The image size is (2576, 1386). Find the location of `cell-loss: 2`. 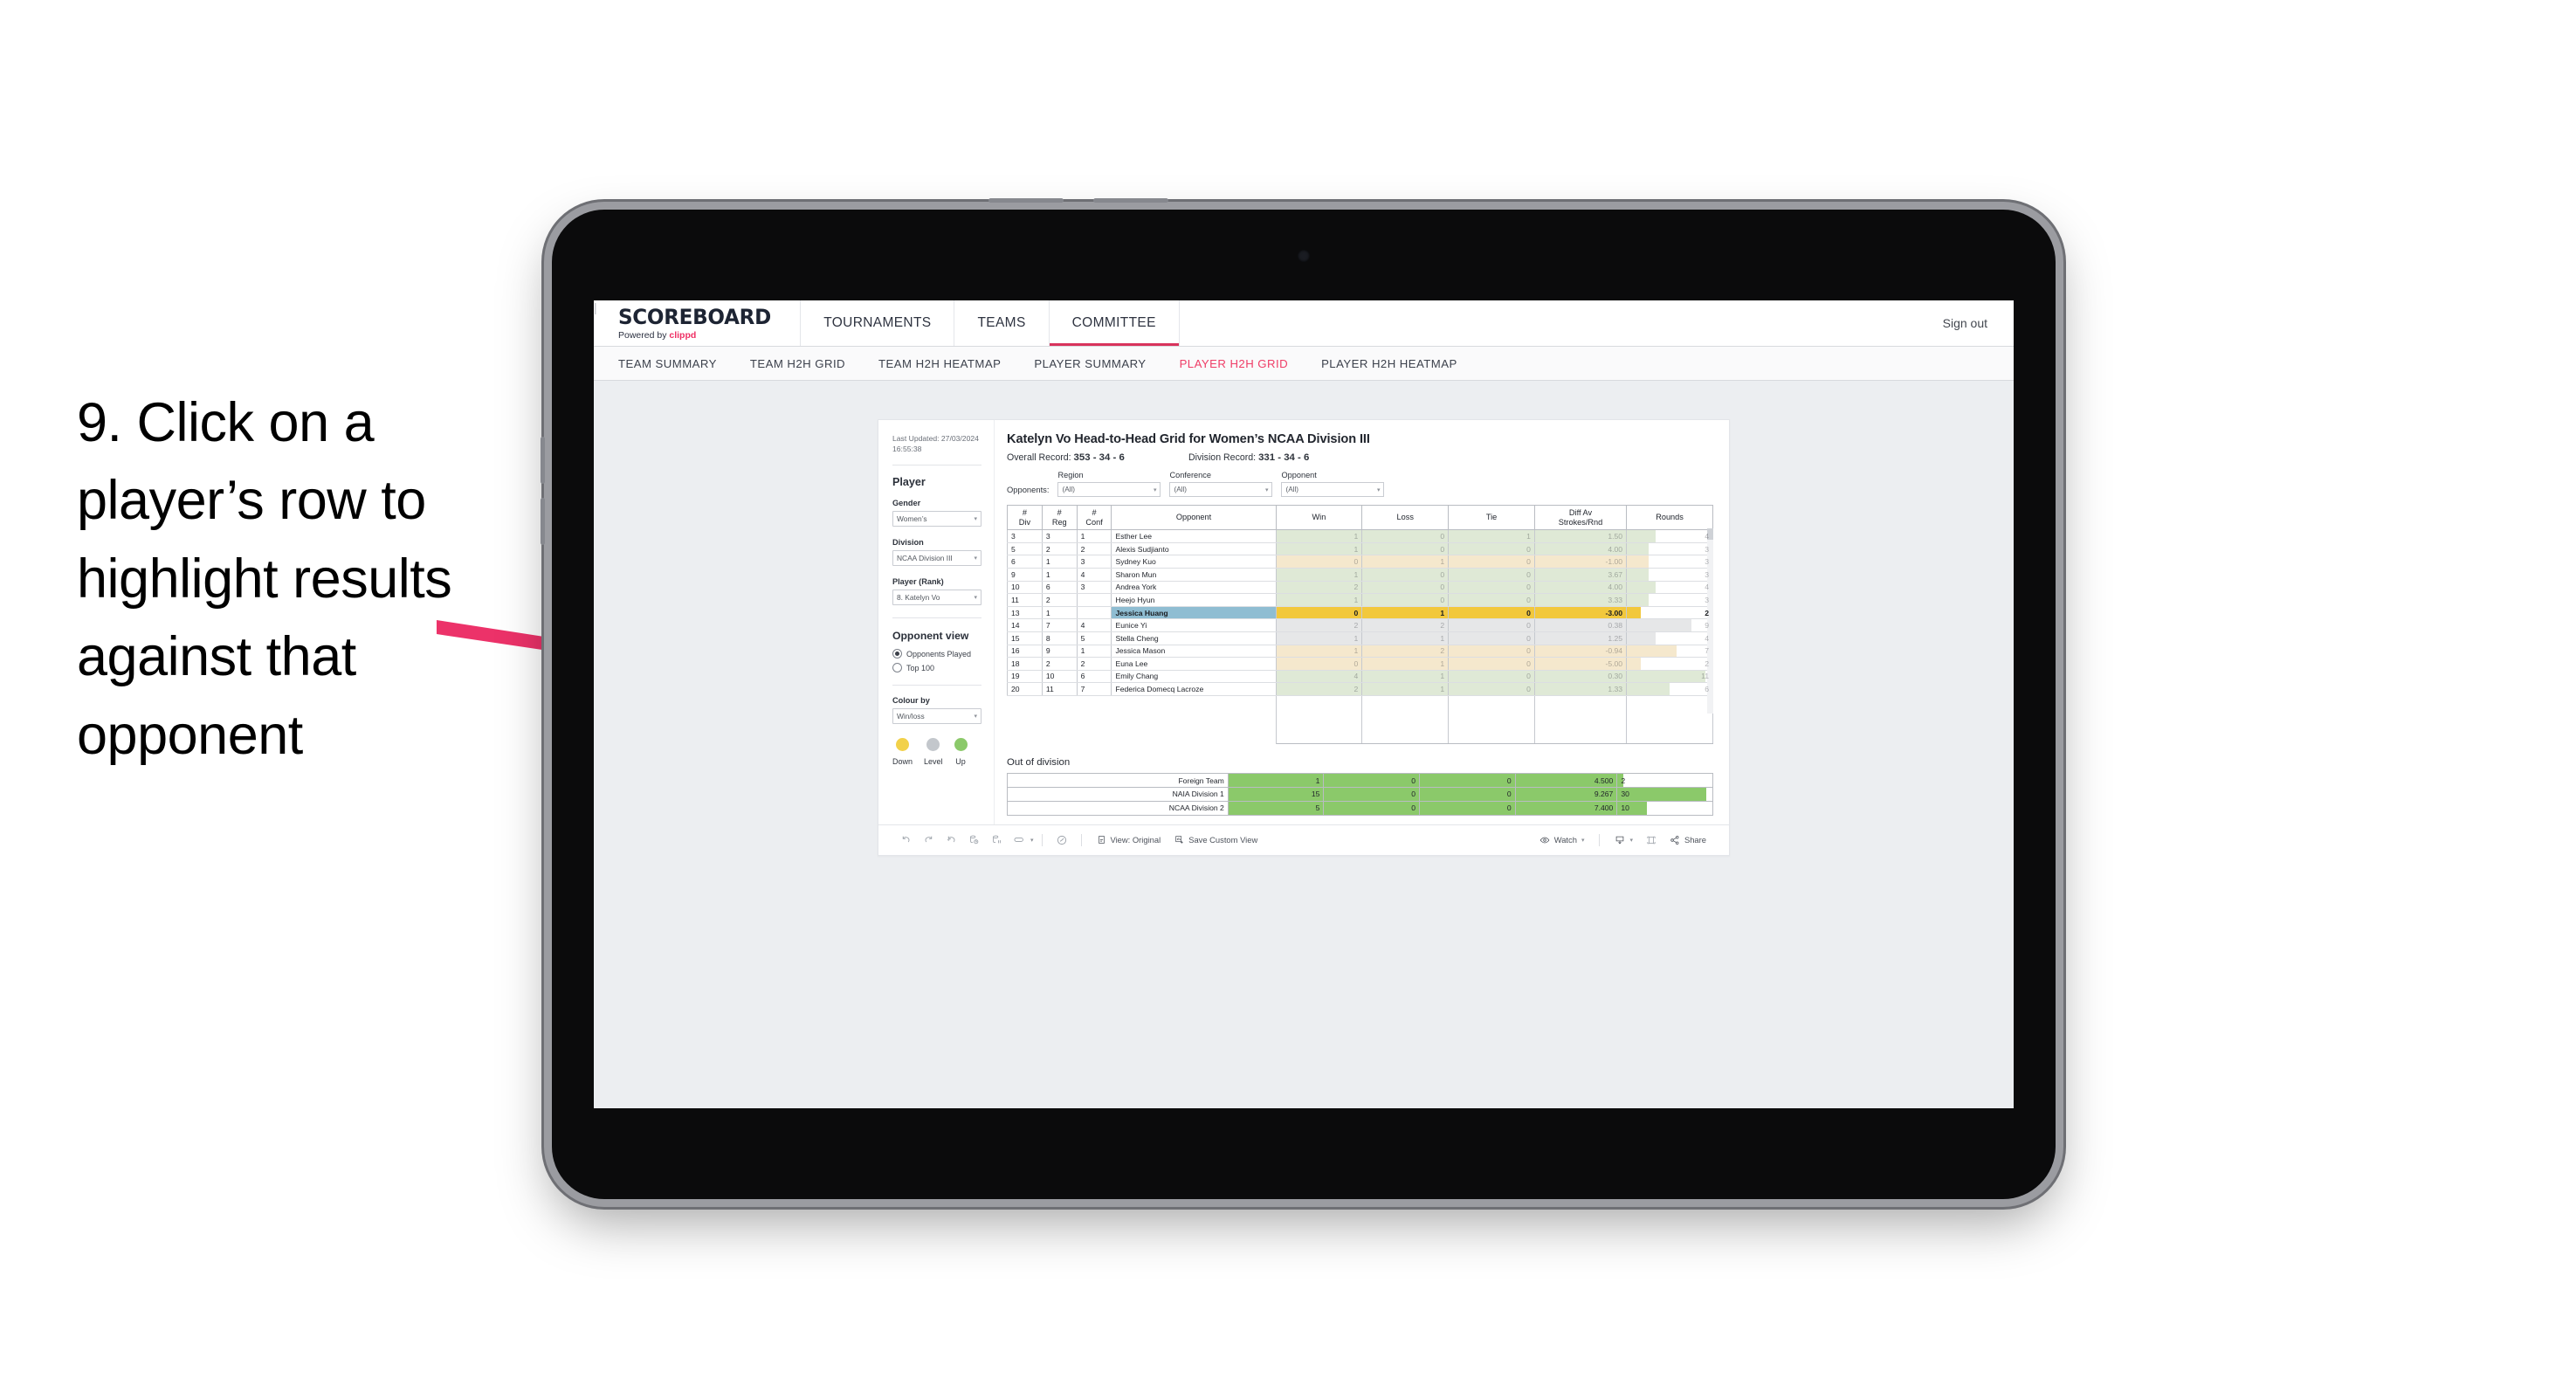

cell-loss: 2 is located at coordinates (1405, 625).